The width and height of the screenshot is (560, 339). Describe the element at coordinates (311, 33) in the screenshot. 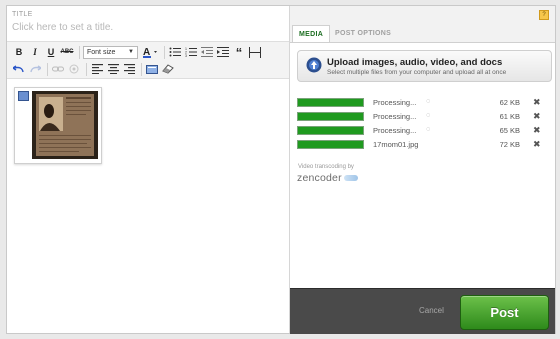

I see `tab-media: MEDIA` at that location.